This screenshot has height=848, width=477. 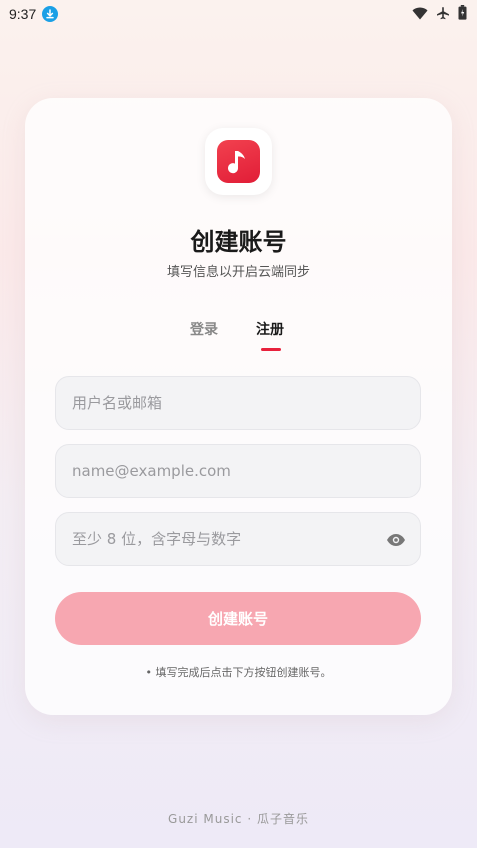 I want to click on status-bar: 9:37, so click(x=238, y=14).